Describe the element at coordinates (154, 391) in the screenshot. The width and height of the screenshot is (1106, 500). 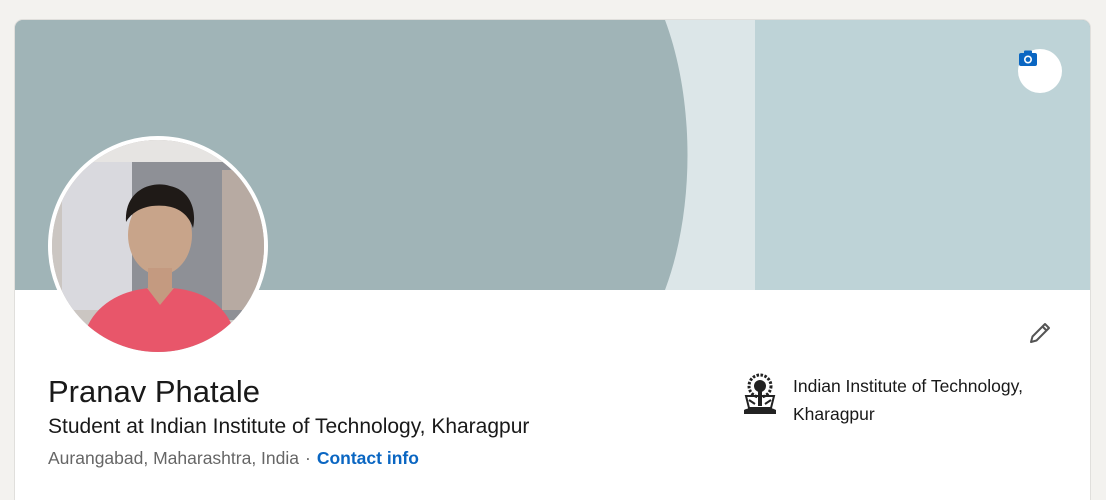
I see `profile-name: Pranav Phatale` at that location.